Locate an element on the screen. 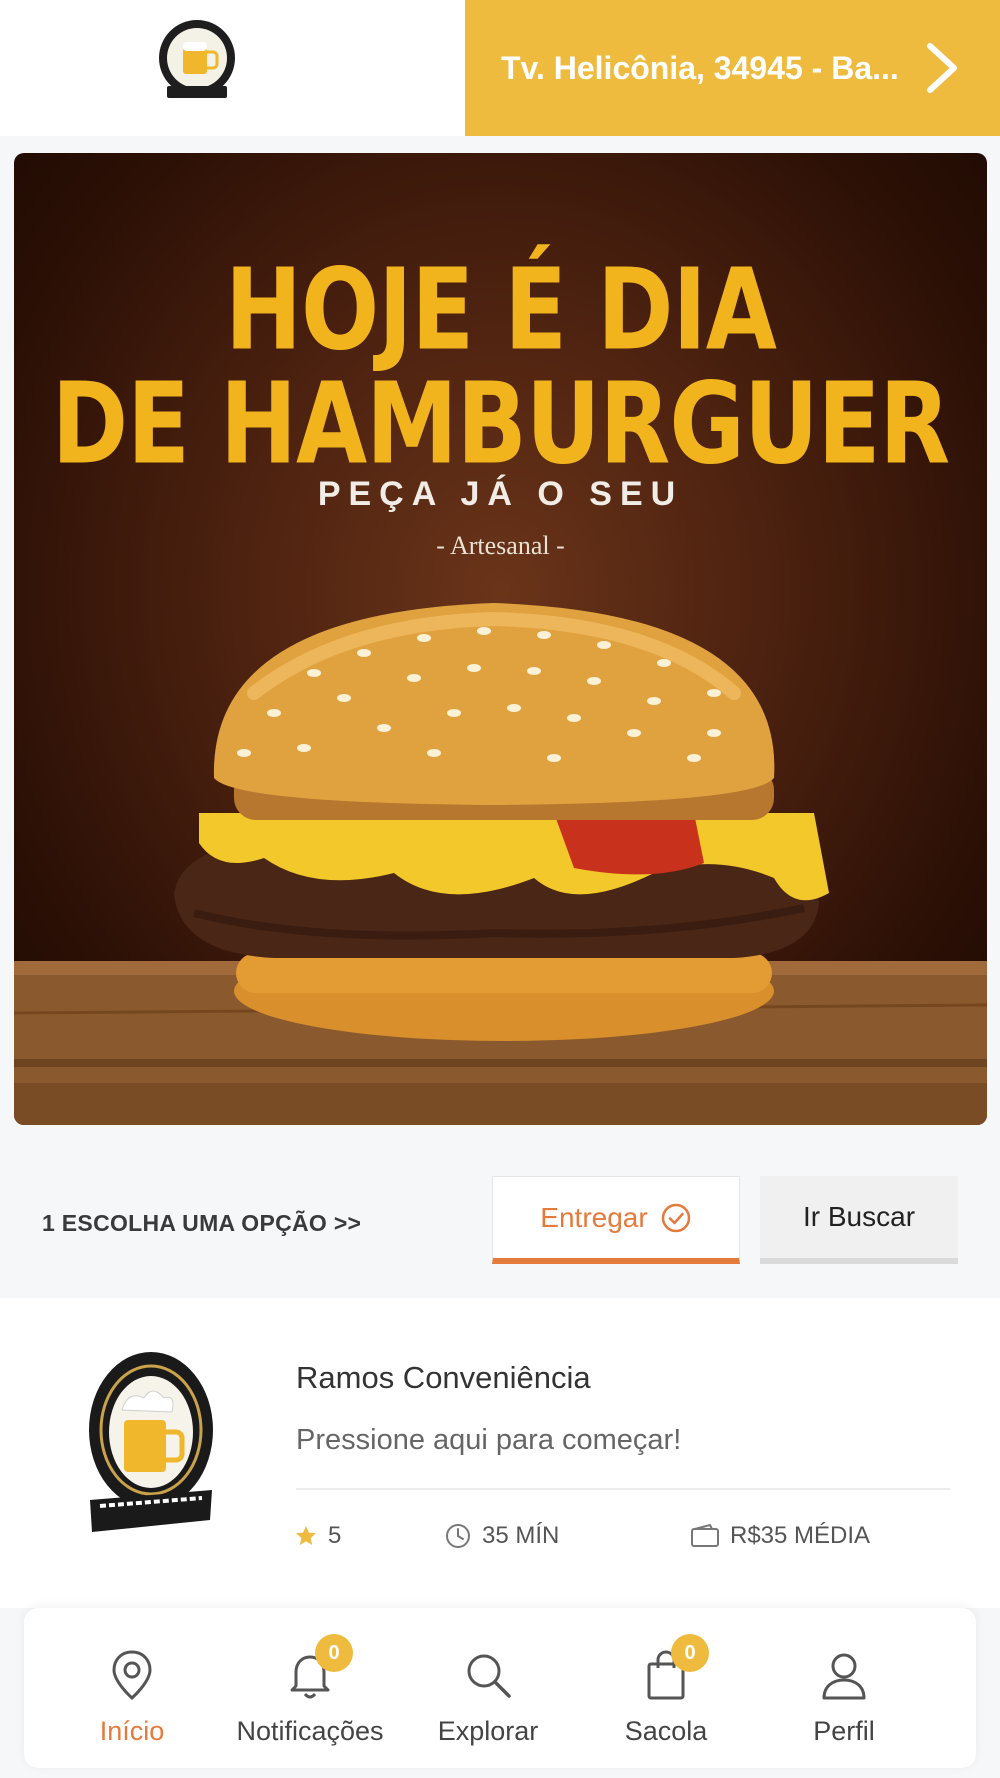 This screenshot has width=1000, height=1778. store-delivery-time: 35 MÍN is located at coordinates (501, 1536).